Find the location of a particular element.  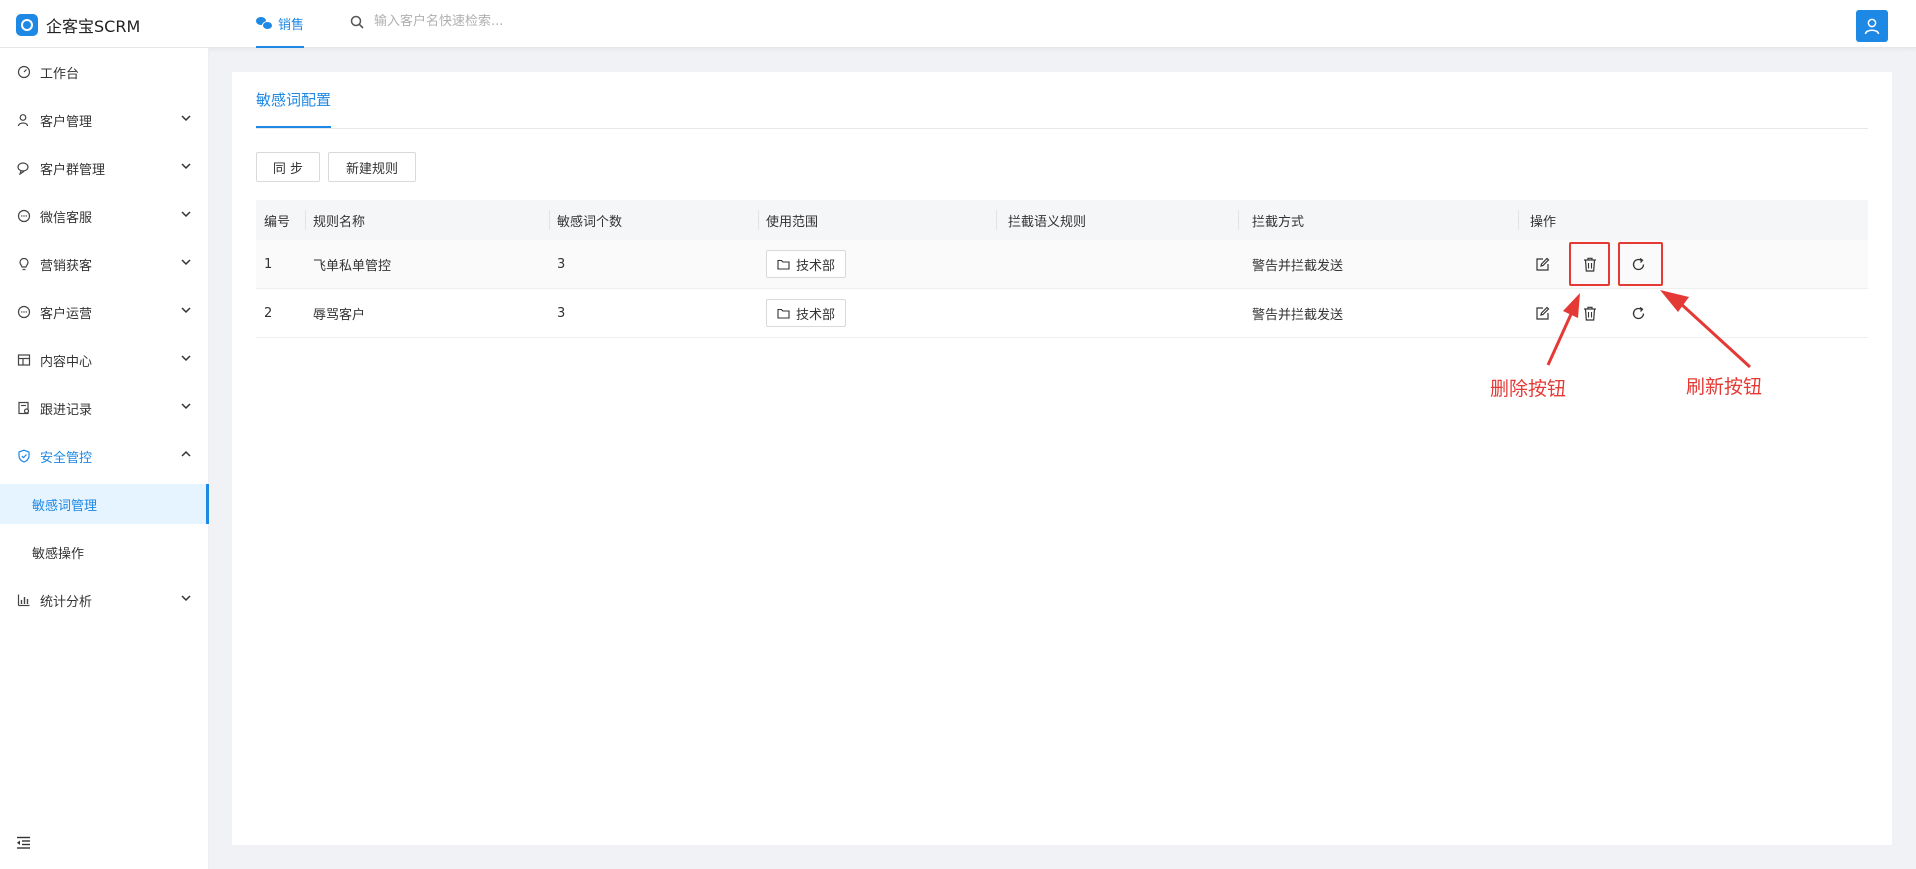

delete-arrow is located at coordinates (1563, 329).